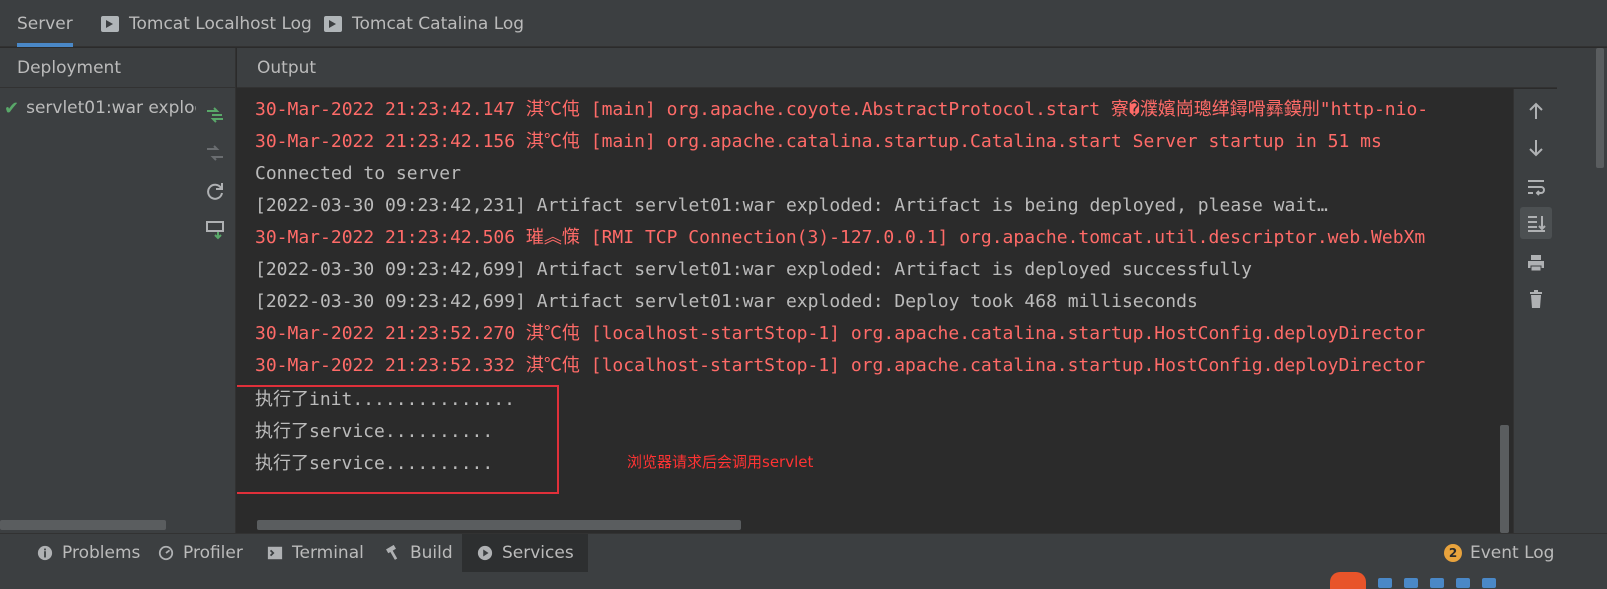 This screenshot has height=589, width=1607. Describe the element at coordinates (1512, 553) in the screenshot. I see `event-log-label: Event Log` at that location.